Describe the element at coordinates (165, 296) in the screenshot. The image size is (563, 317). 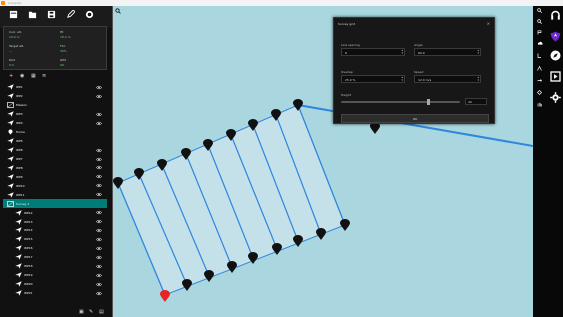
I see `home-marker` at that location.